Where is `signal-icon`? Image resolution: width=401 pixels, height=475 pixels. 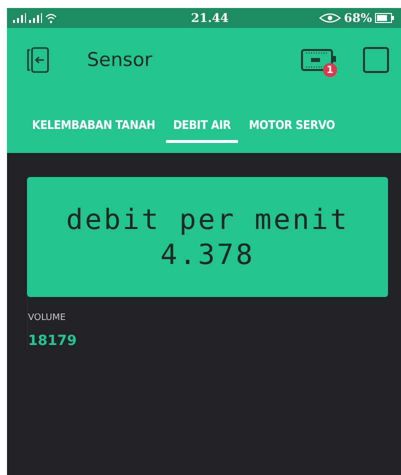
signal-icon is located at coordinates (35, 18).